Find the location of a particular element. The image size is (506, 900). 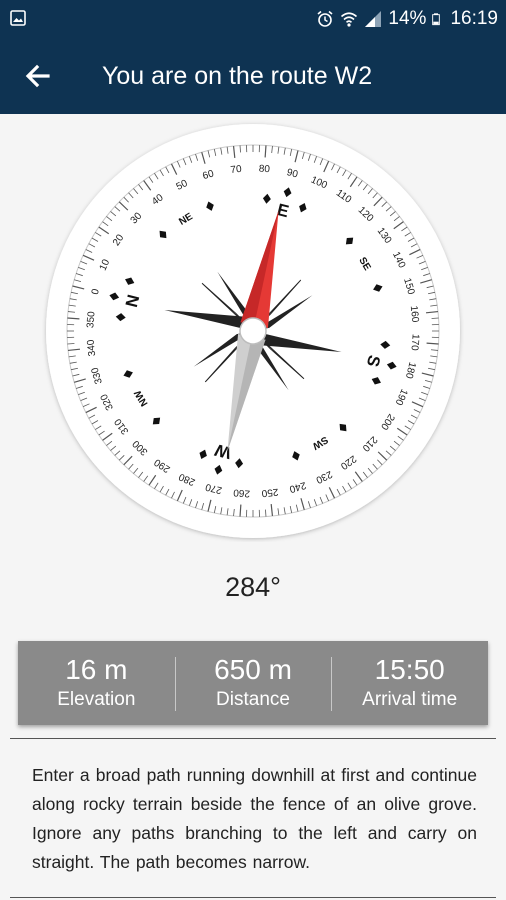

dial-number: 340 is located at coordinates (91, 348).